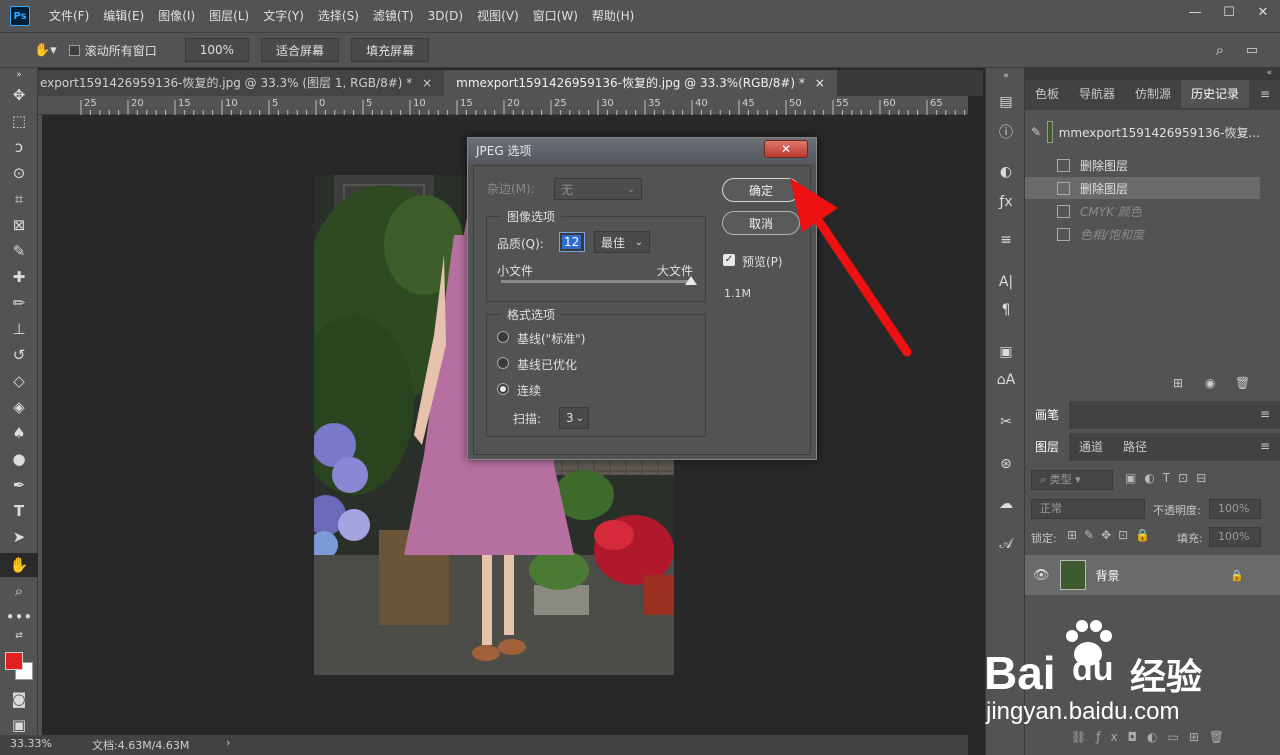 Image resolution: width=1280 pixels, height=755 pixels. Describe the element at coordinates (622, 242) in the screenshot. I see `quality-preset-select: 最佳 ⌄` at that location.